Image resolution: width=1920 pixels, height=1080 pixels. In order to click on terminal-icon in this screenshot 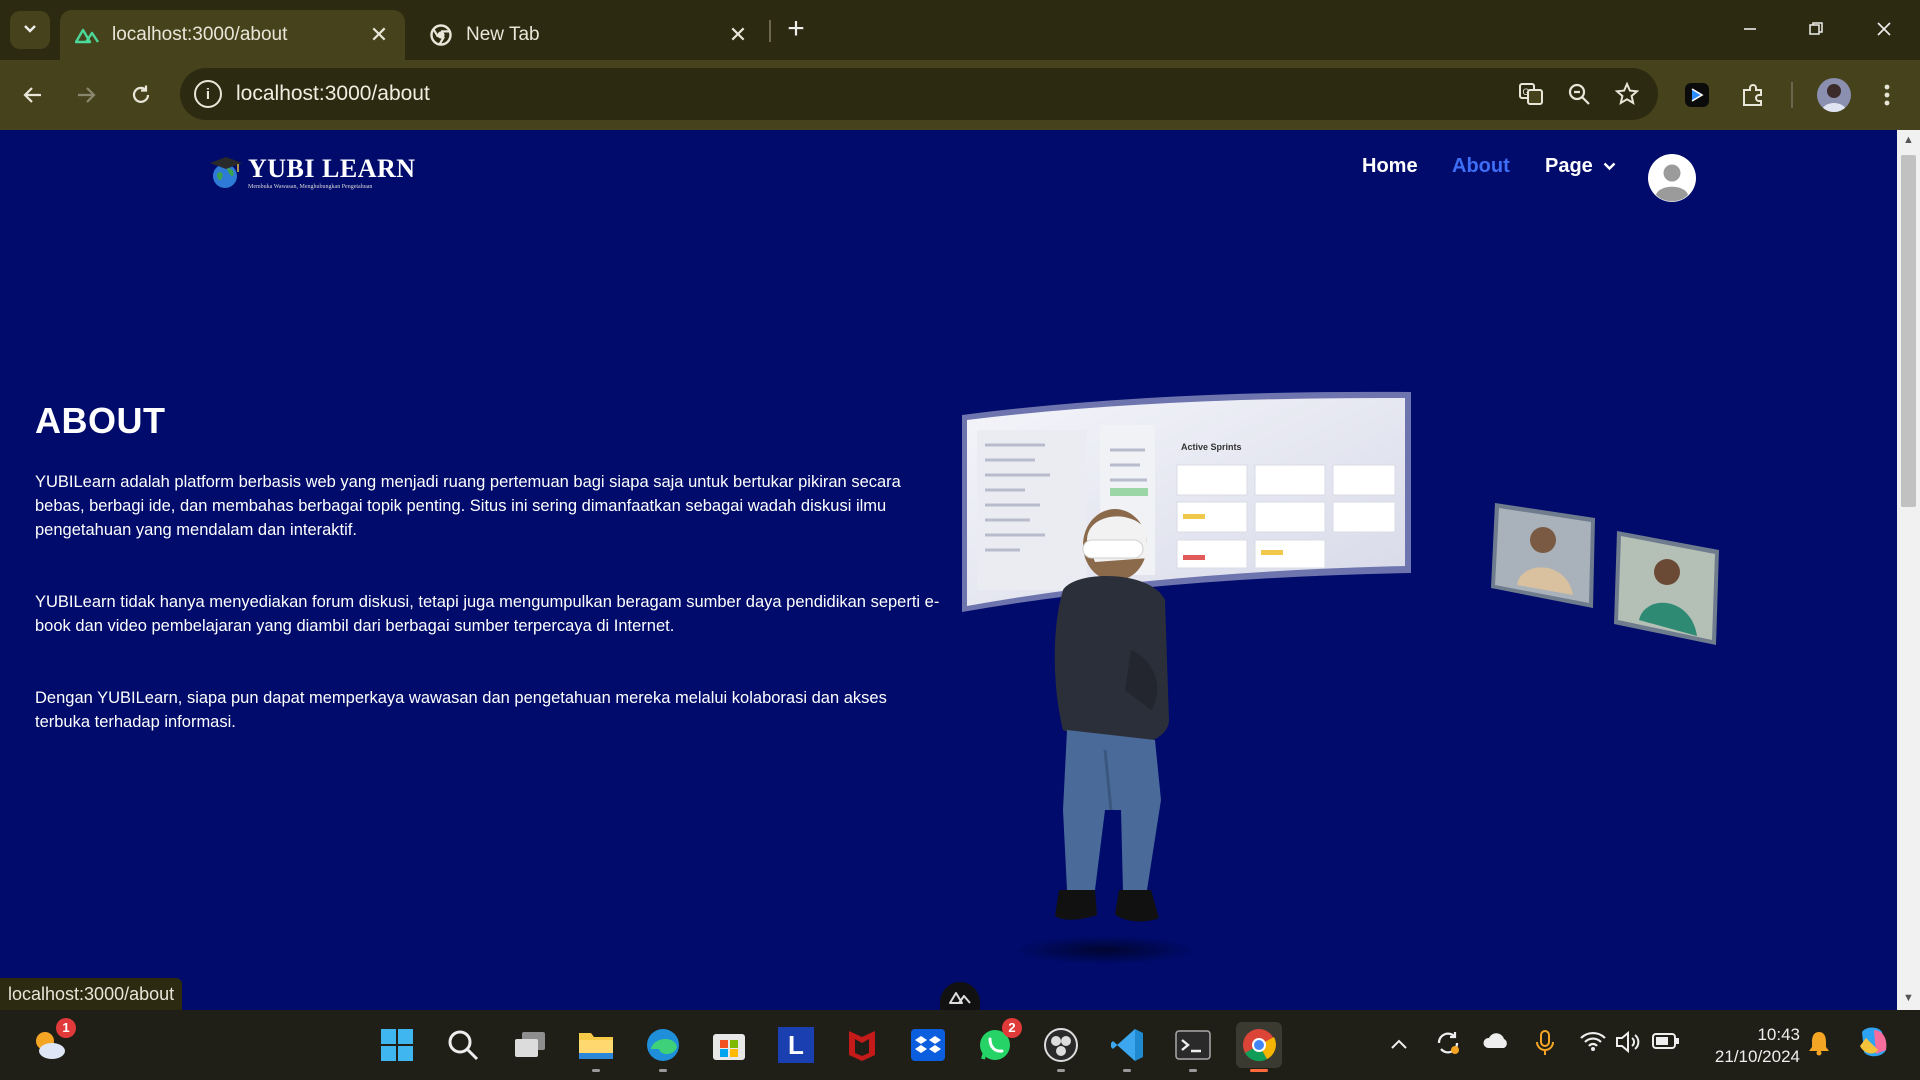, I will do `click(1193, 1047)`.